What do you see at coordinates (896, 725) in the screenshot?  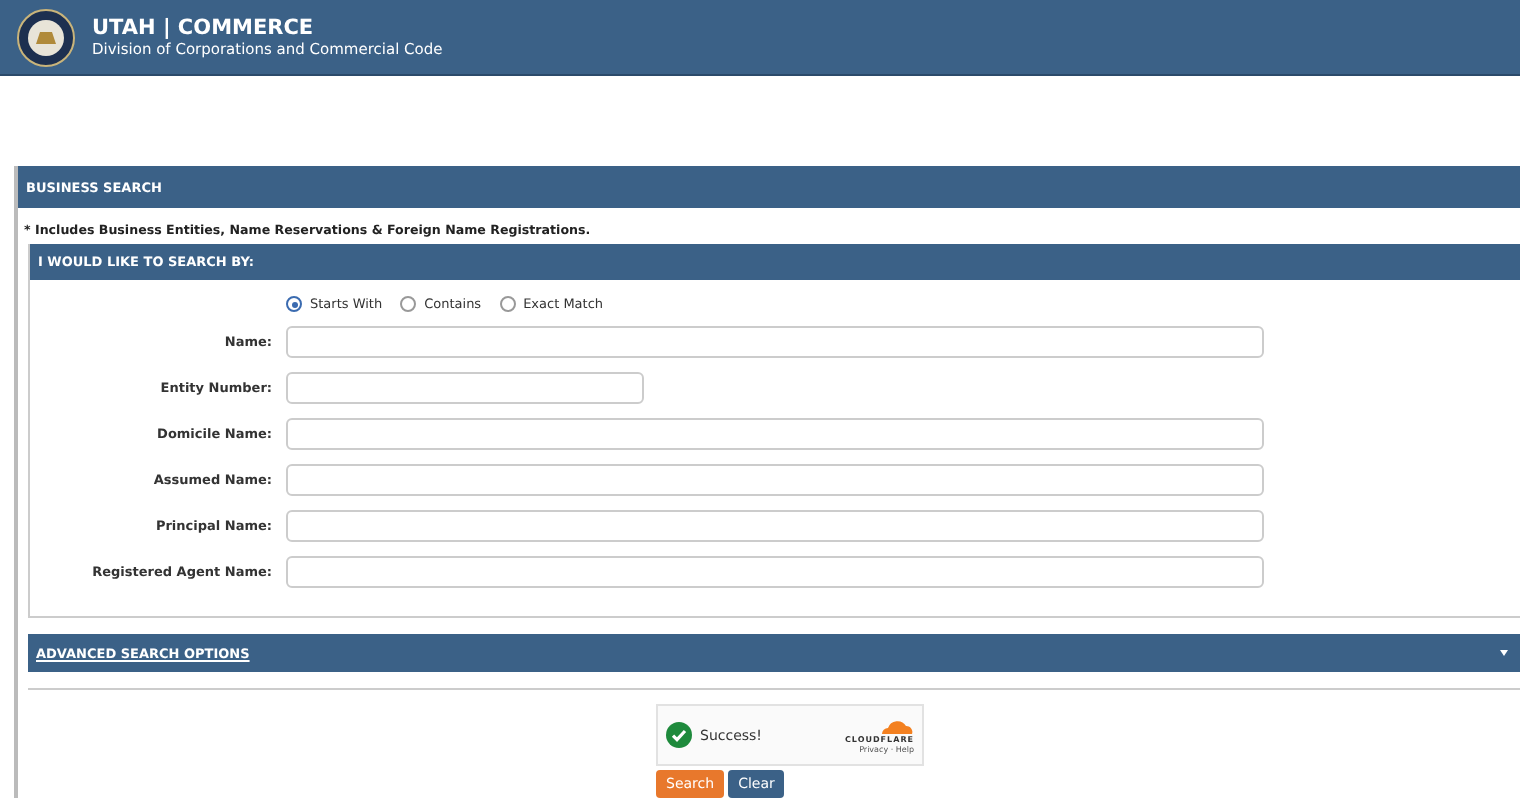 I see `cloud-icon` at bounding box center [896, 725].